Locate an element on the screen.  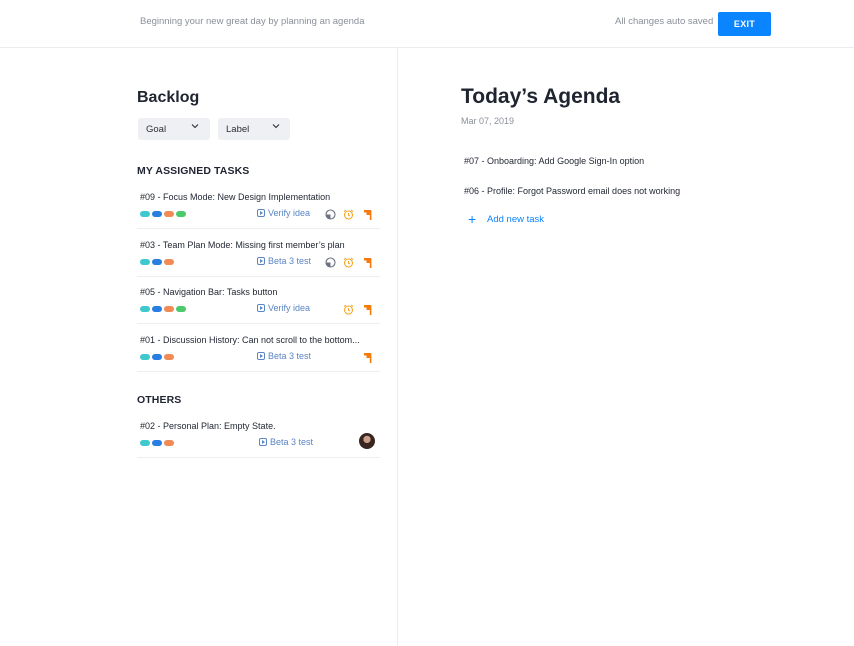
goal-filter-dropdown: Goal is located at coordinates (174, 129).